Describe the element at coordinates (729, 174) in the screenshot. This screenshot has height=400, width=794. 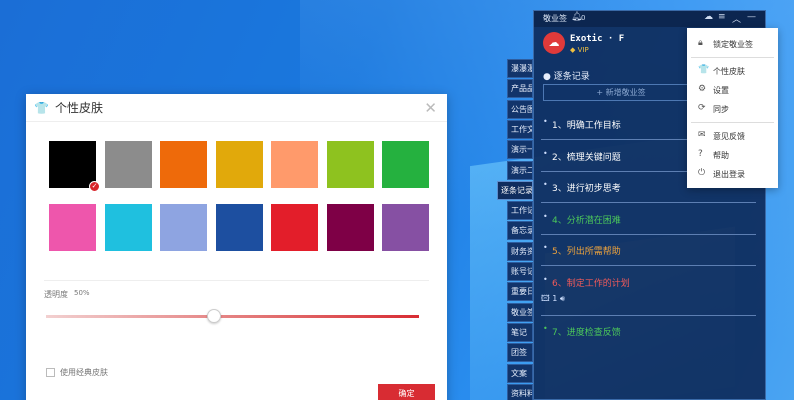
I see `menu-item-label: 退出登录` at that location.